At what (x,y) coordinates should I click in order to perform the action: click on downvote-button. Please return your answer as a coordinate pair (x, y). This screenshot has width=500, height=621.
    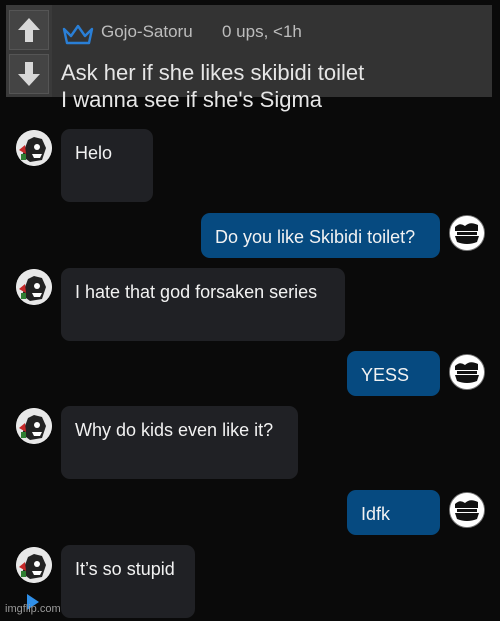
    Looking at the image, I should click on (29, 74).